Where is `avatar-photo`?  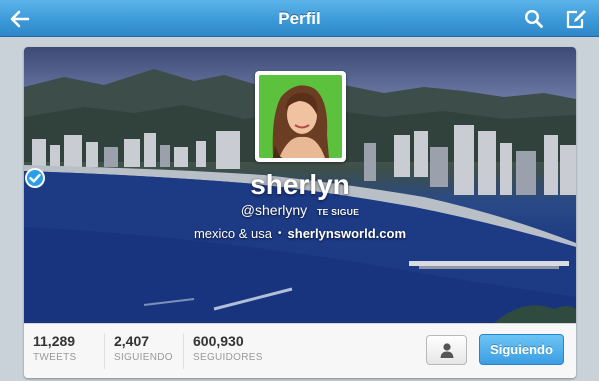 avatar-photo is located at coordinates (300, 116).